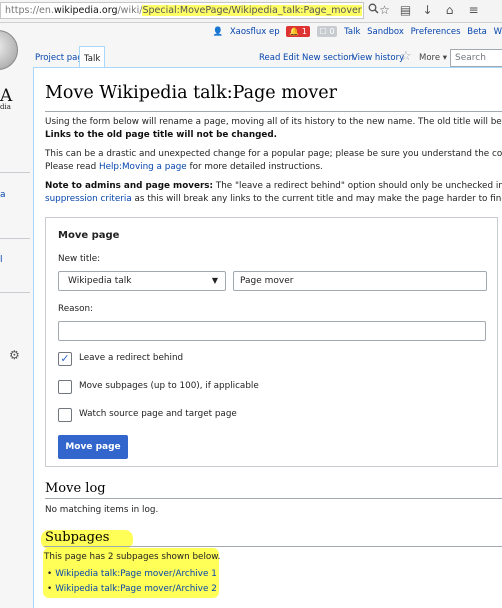  What do you see at coordinates (65, 359) in the screenshot?
I see `leave-redirect-checkbox: ✓` at bounding box center [65, 359].